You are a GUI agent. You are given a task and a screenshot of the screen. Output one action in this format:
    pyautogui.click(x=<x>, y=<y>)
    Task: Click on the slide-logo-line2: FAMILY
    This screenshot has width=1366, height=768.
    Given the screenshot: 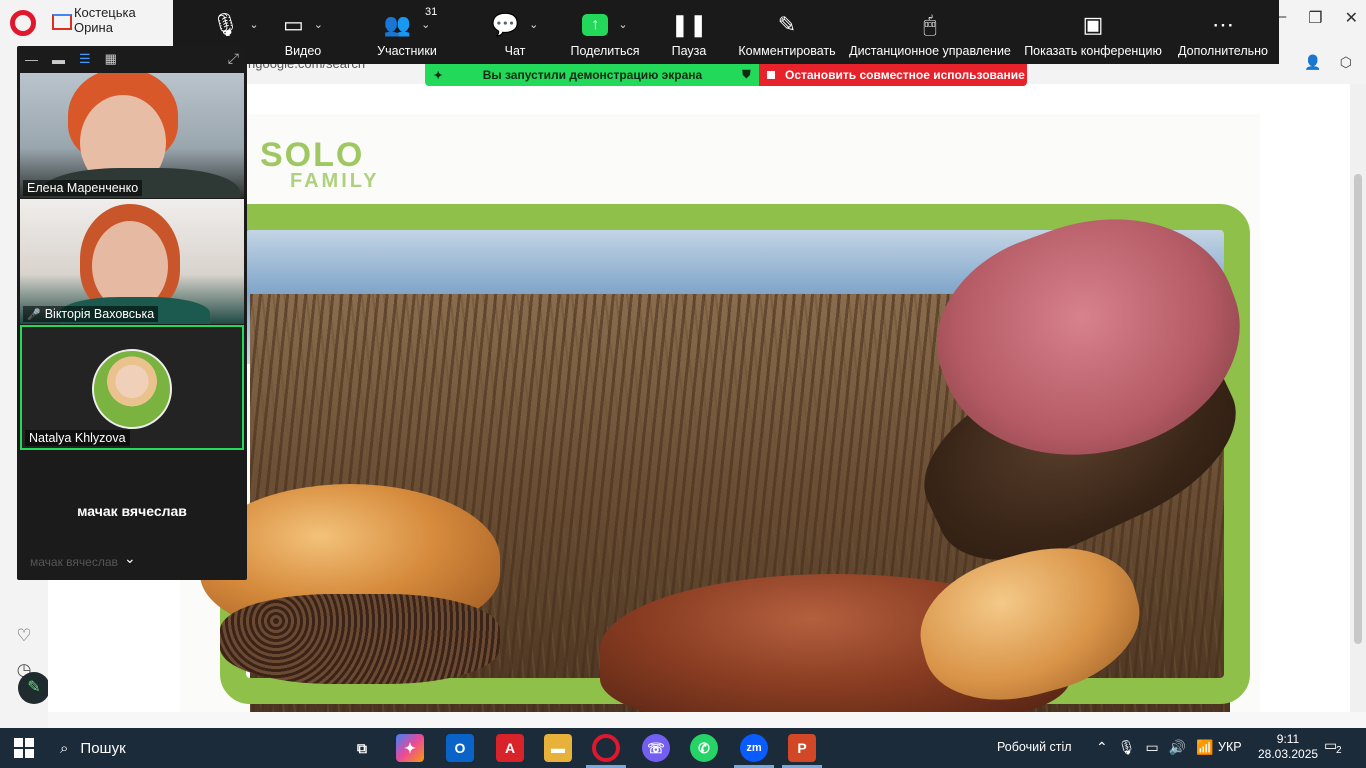 What is the action you would take?
    pyautogui.click(x=335, y=181)
    